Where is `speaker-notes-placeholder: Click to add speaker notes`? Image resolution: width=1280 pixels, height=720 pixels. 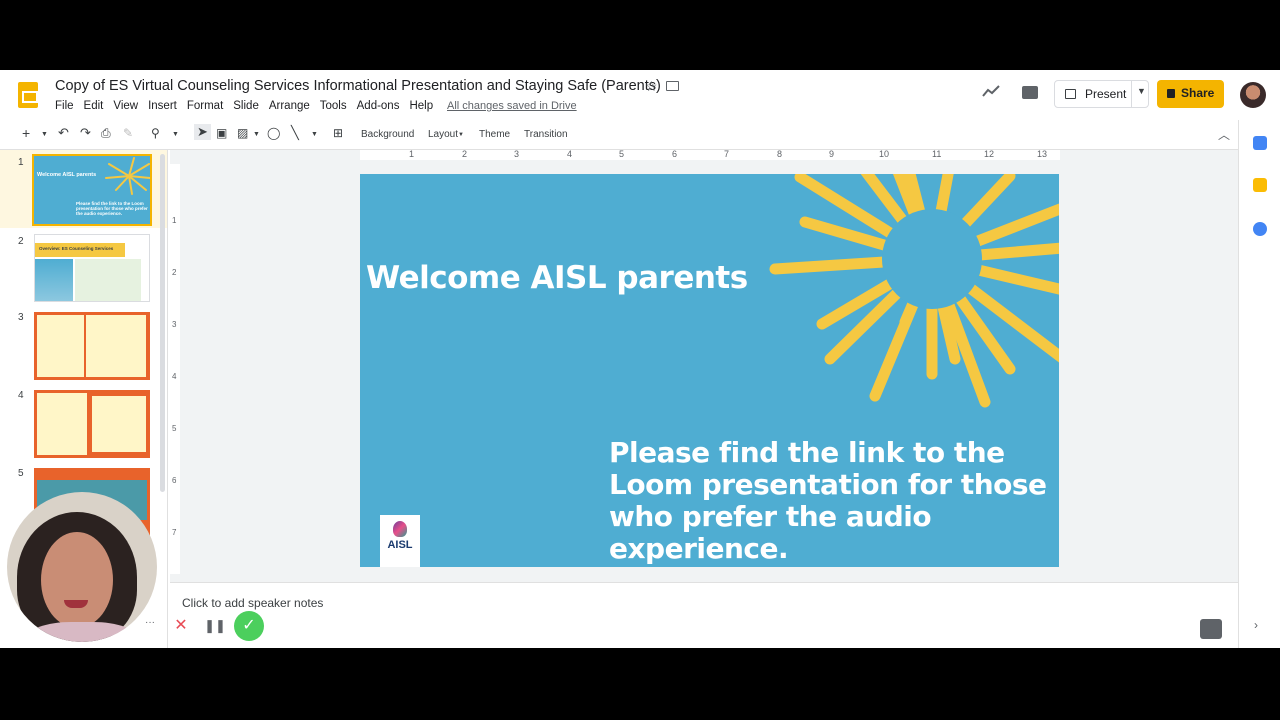
speaker-notes-placeholder: Click to add speaker notes is located at coordinates (252, 603).